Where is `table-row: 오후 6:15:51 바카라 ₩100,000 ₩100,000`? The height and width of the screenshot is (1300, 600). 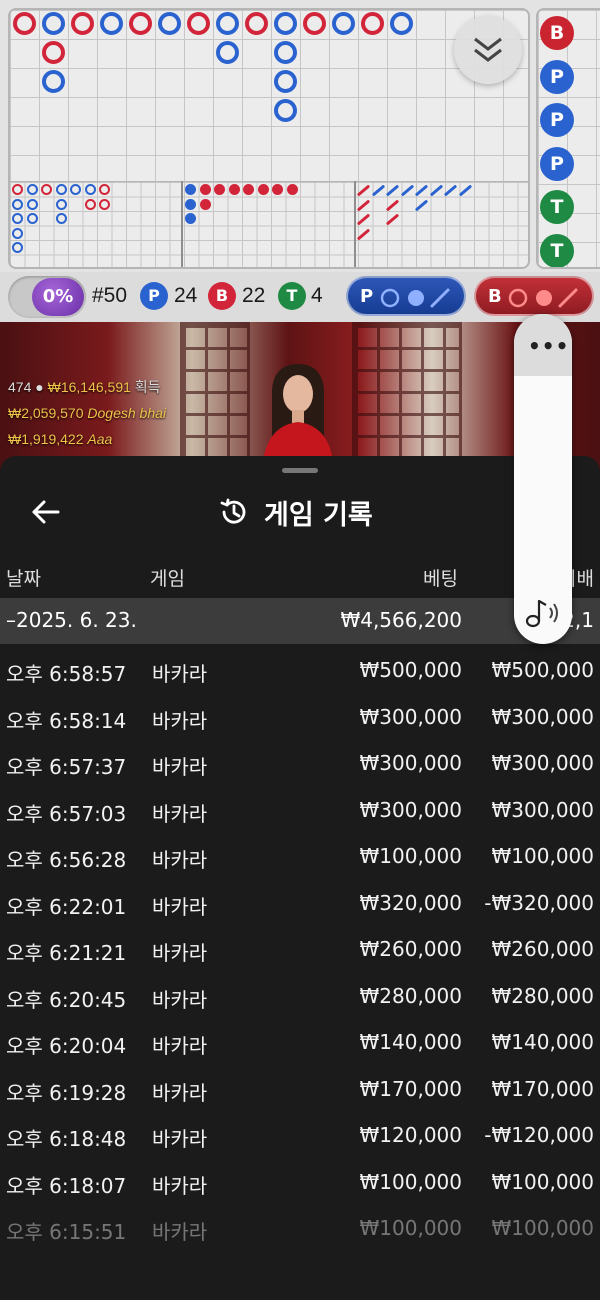
table-row: 오후 6:15:51 바카라 ₩100,000 ₩100,000 is located at coordinates (300, 1229).